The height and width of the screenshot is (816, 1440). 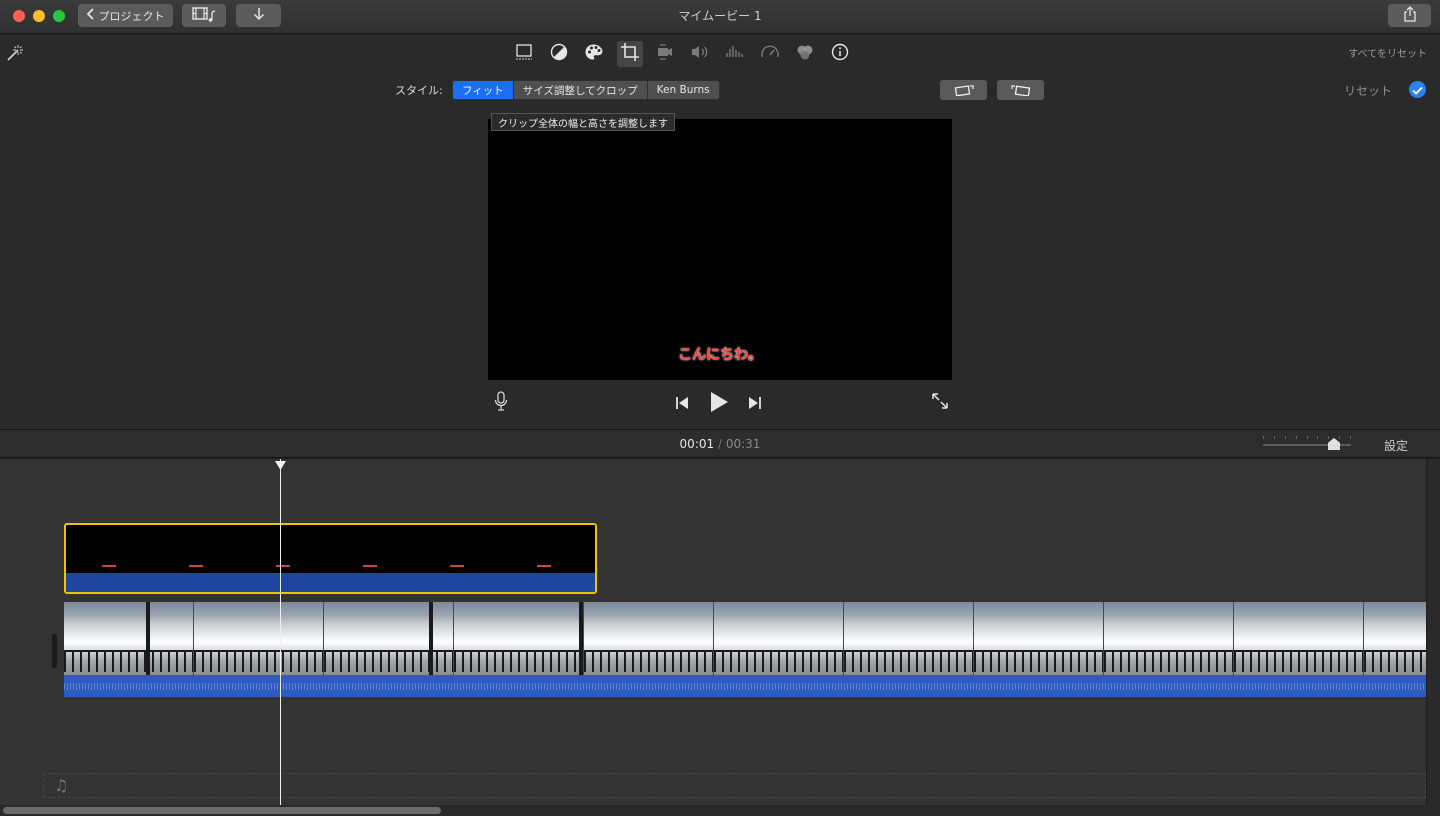 I want to click on volume-icon, so click(x=700, y=54).